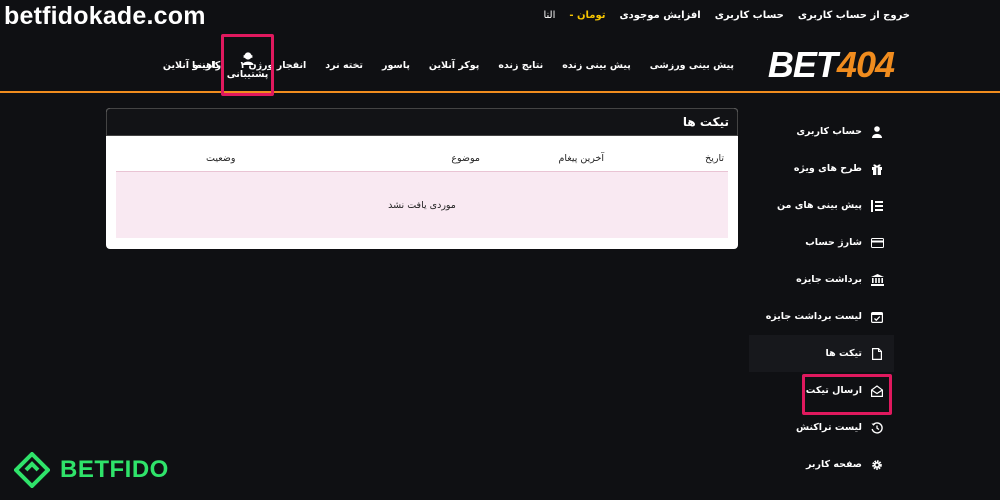 This screenshot has height=500, width=1000. Describe the element at coordinates (206, 65) in the screenshot. I see `nav-help: راهنما` at that location.